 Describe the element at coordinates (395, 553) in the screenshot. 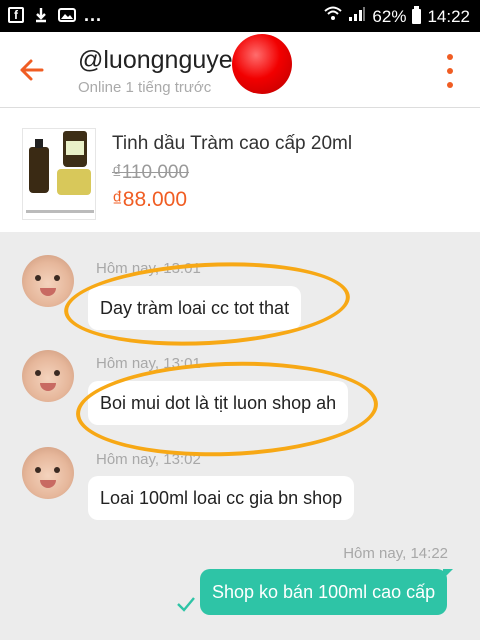

I see `message-timestamp: Hôm nay, 14:22` at that location.